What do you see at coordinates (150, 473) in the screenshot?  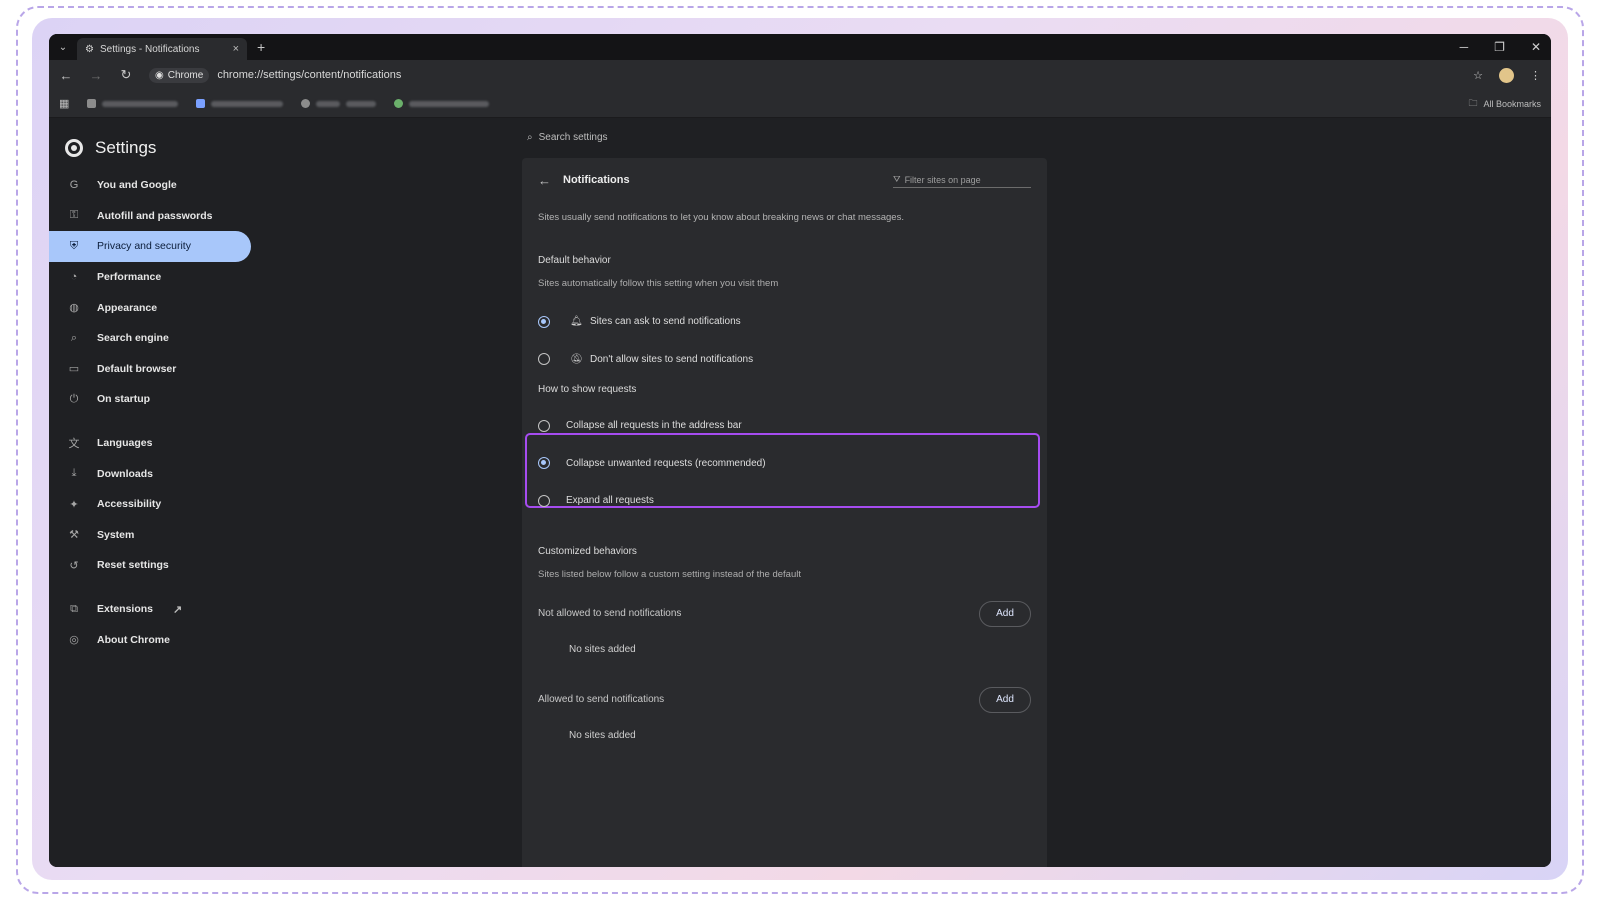 I see `sidebar-item-downloads: ⤓ Downloads` at bounding box center [150, 473].